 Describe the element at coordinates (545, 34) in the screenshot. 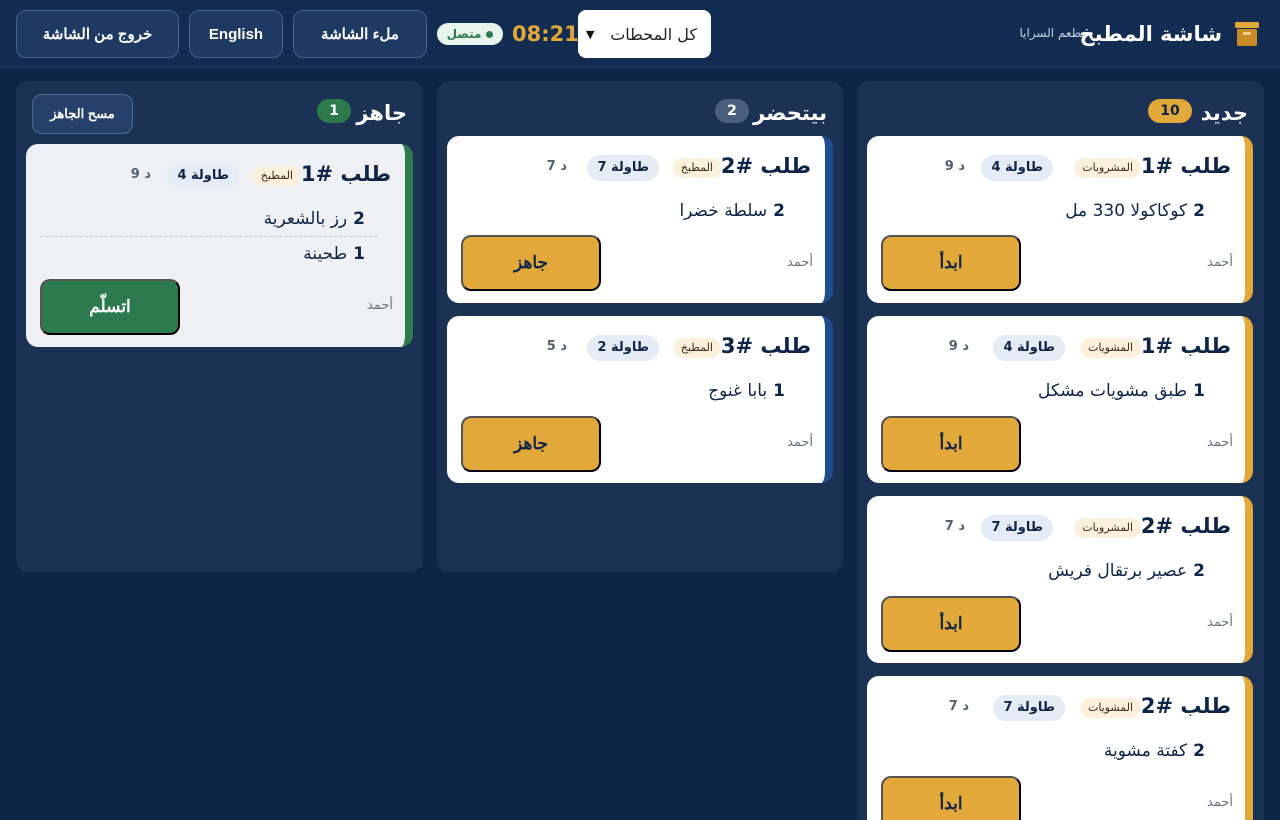

I see `clock: 08:21` at that location.